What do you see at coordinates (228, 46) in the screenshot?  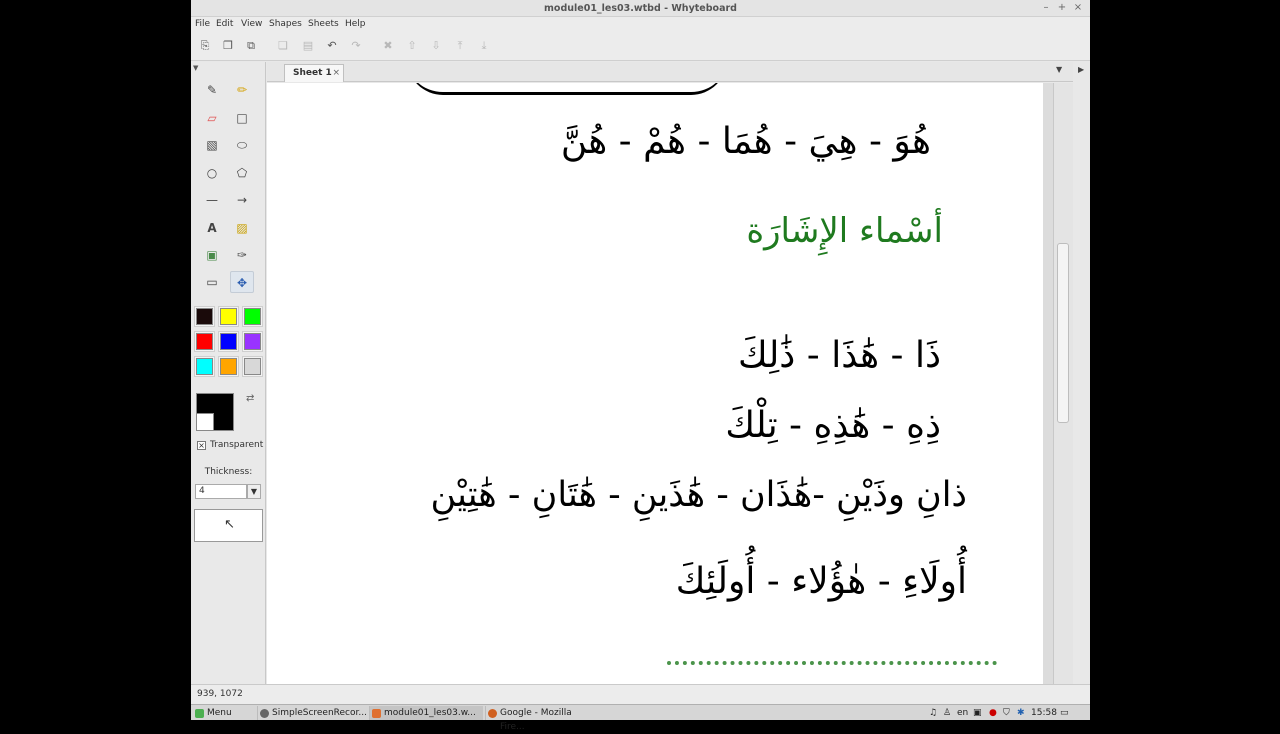 I see `open-icon: ❐` at bounding box center [228, 46].